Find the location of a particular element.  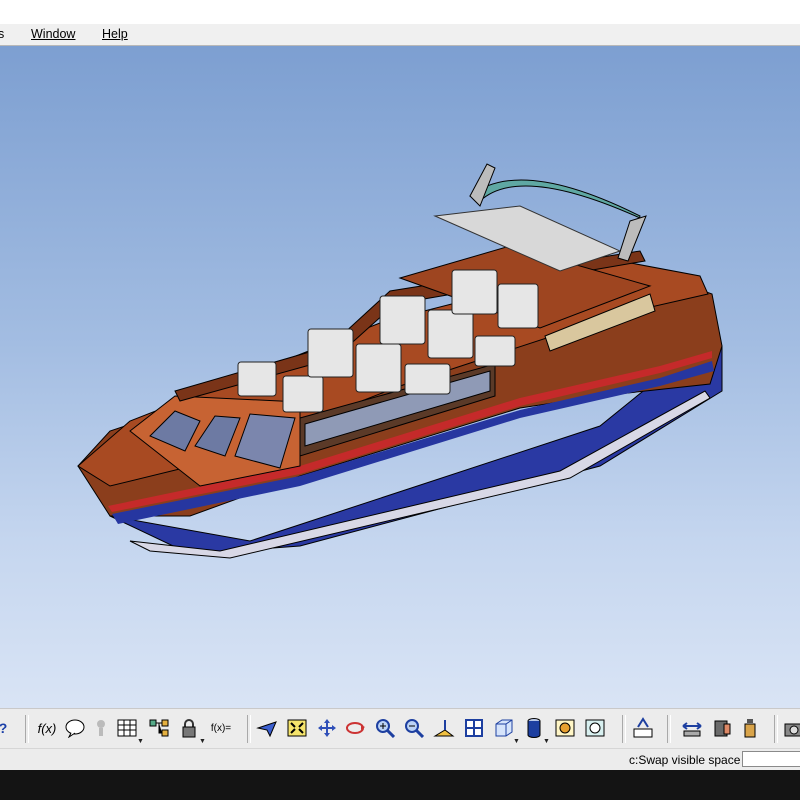

command-input is located at coordinates (771, 759).